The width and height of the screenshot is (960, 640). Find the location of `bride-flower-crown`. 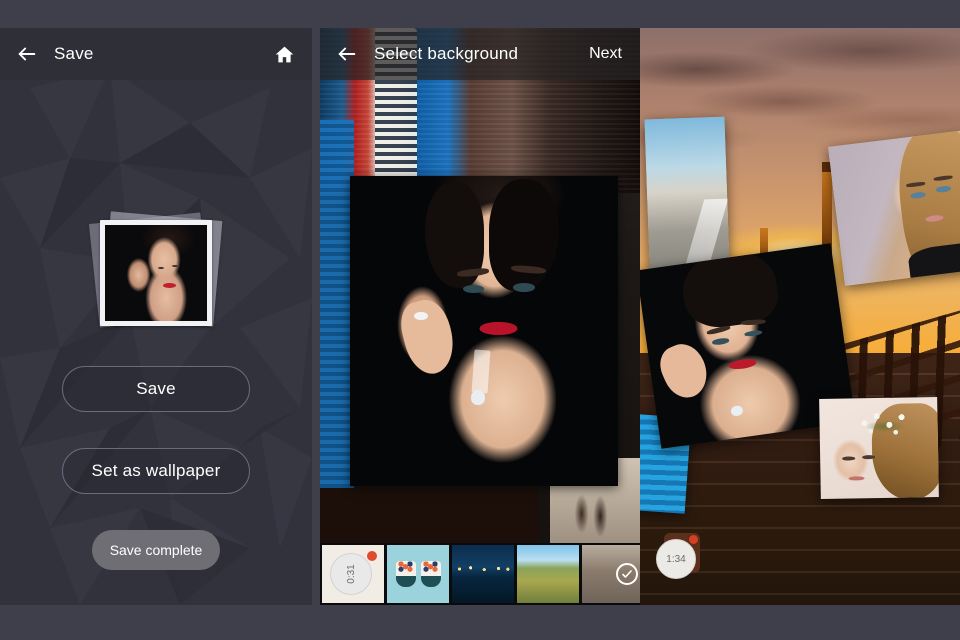

bride-flower-crown is located at coordinates (885, 423).